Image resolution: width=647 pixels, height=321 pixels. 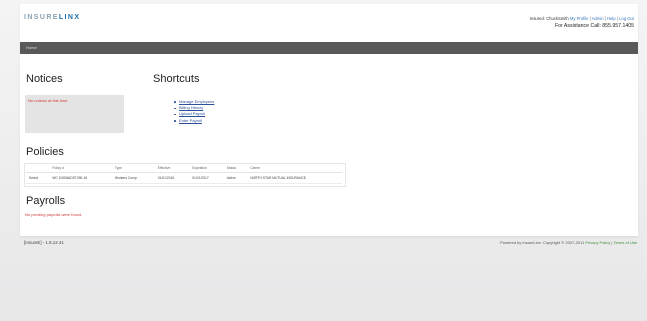 What do you see at coordinates (176, 79) in the screenshot?
I see `shortcuts-heading: Shortcuts` at bounding box center [176, 79].